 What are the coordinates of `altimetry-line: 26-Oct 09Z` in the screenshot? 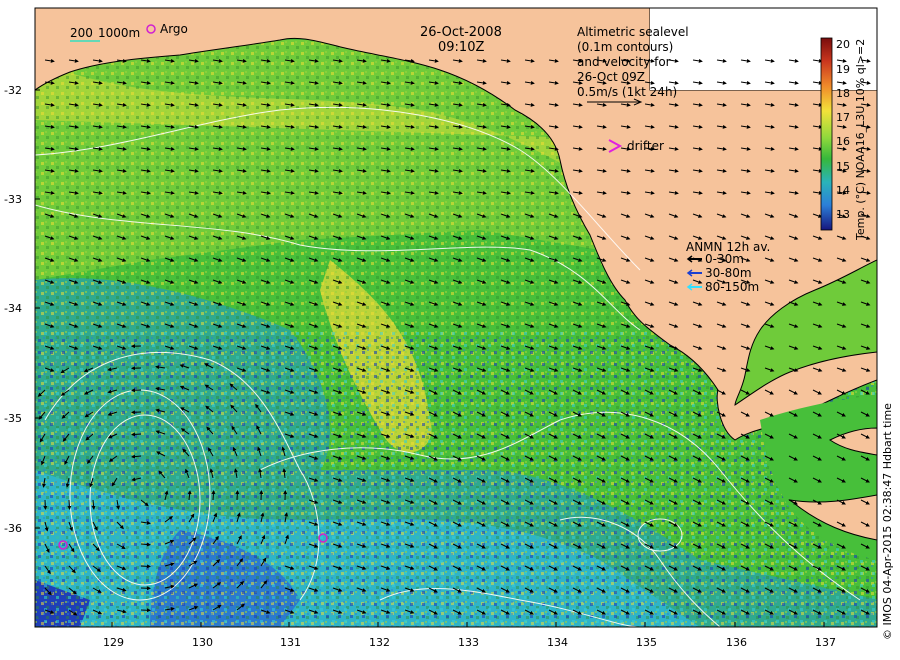 It's located at (611, 77).